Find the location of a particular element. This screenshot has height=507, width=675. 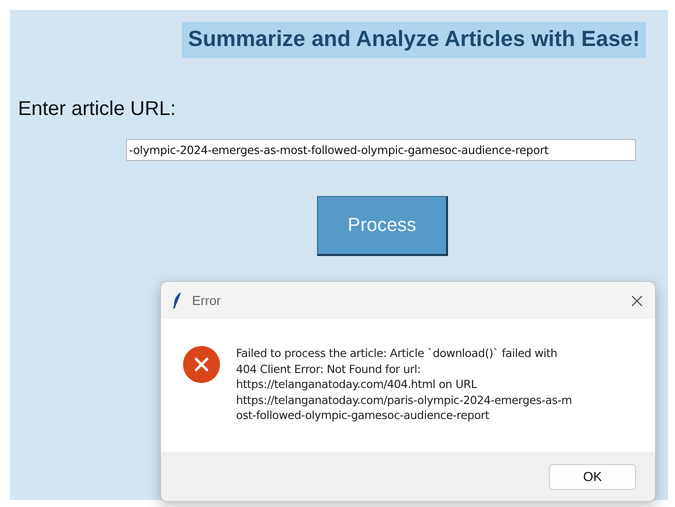

dialog-title: Error is located at coordinates (207, 300).